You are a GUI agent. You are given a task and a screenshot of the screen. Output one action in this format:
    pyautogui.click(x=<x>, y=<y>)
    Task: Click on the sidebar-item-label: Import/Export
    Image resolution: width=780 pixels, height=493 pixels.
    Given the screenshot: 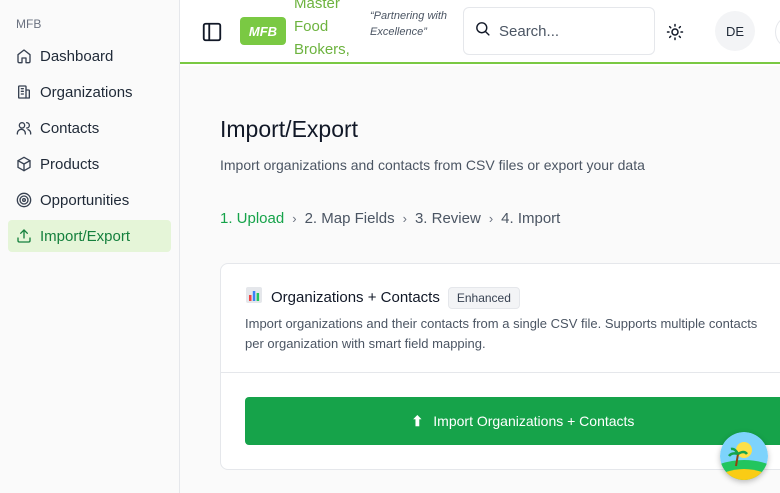 What is the action you would take?
    pyautogui.click(x=85, y=236)
    